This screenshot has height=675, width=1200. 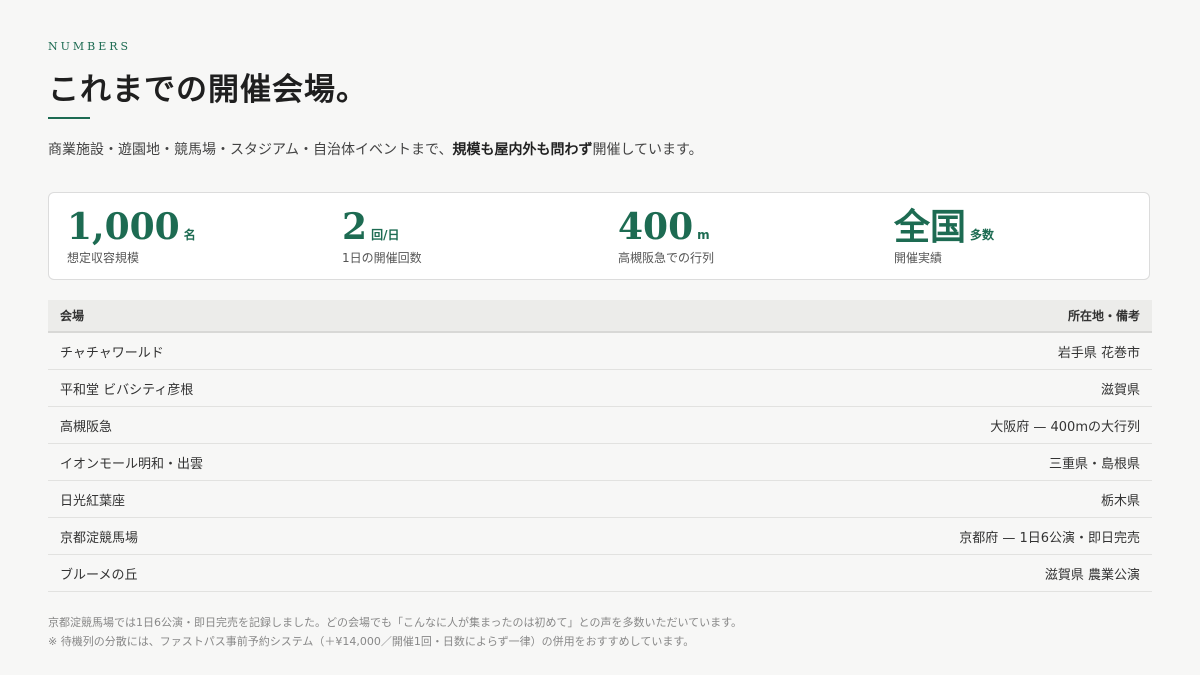 I want to click on column-header-venue: 会場, so click(x=296, y=316).